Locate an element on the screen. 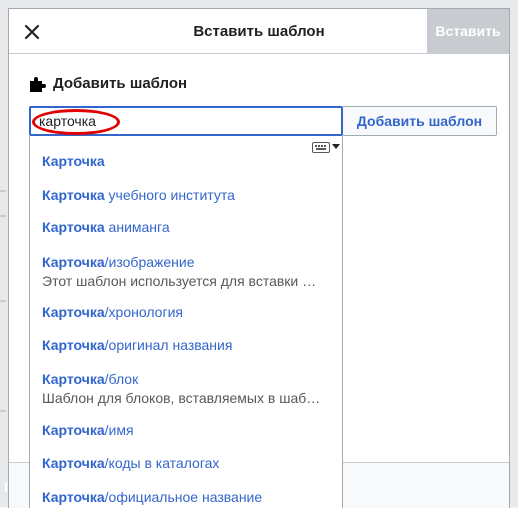 The height and width of the screenshot is (508, 518). suggestion-item: Карточка/хронология is located at coordinates (188, 312).